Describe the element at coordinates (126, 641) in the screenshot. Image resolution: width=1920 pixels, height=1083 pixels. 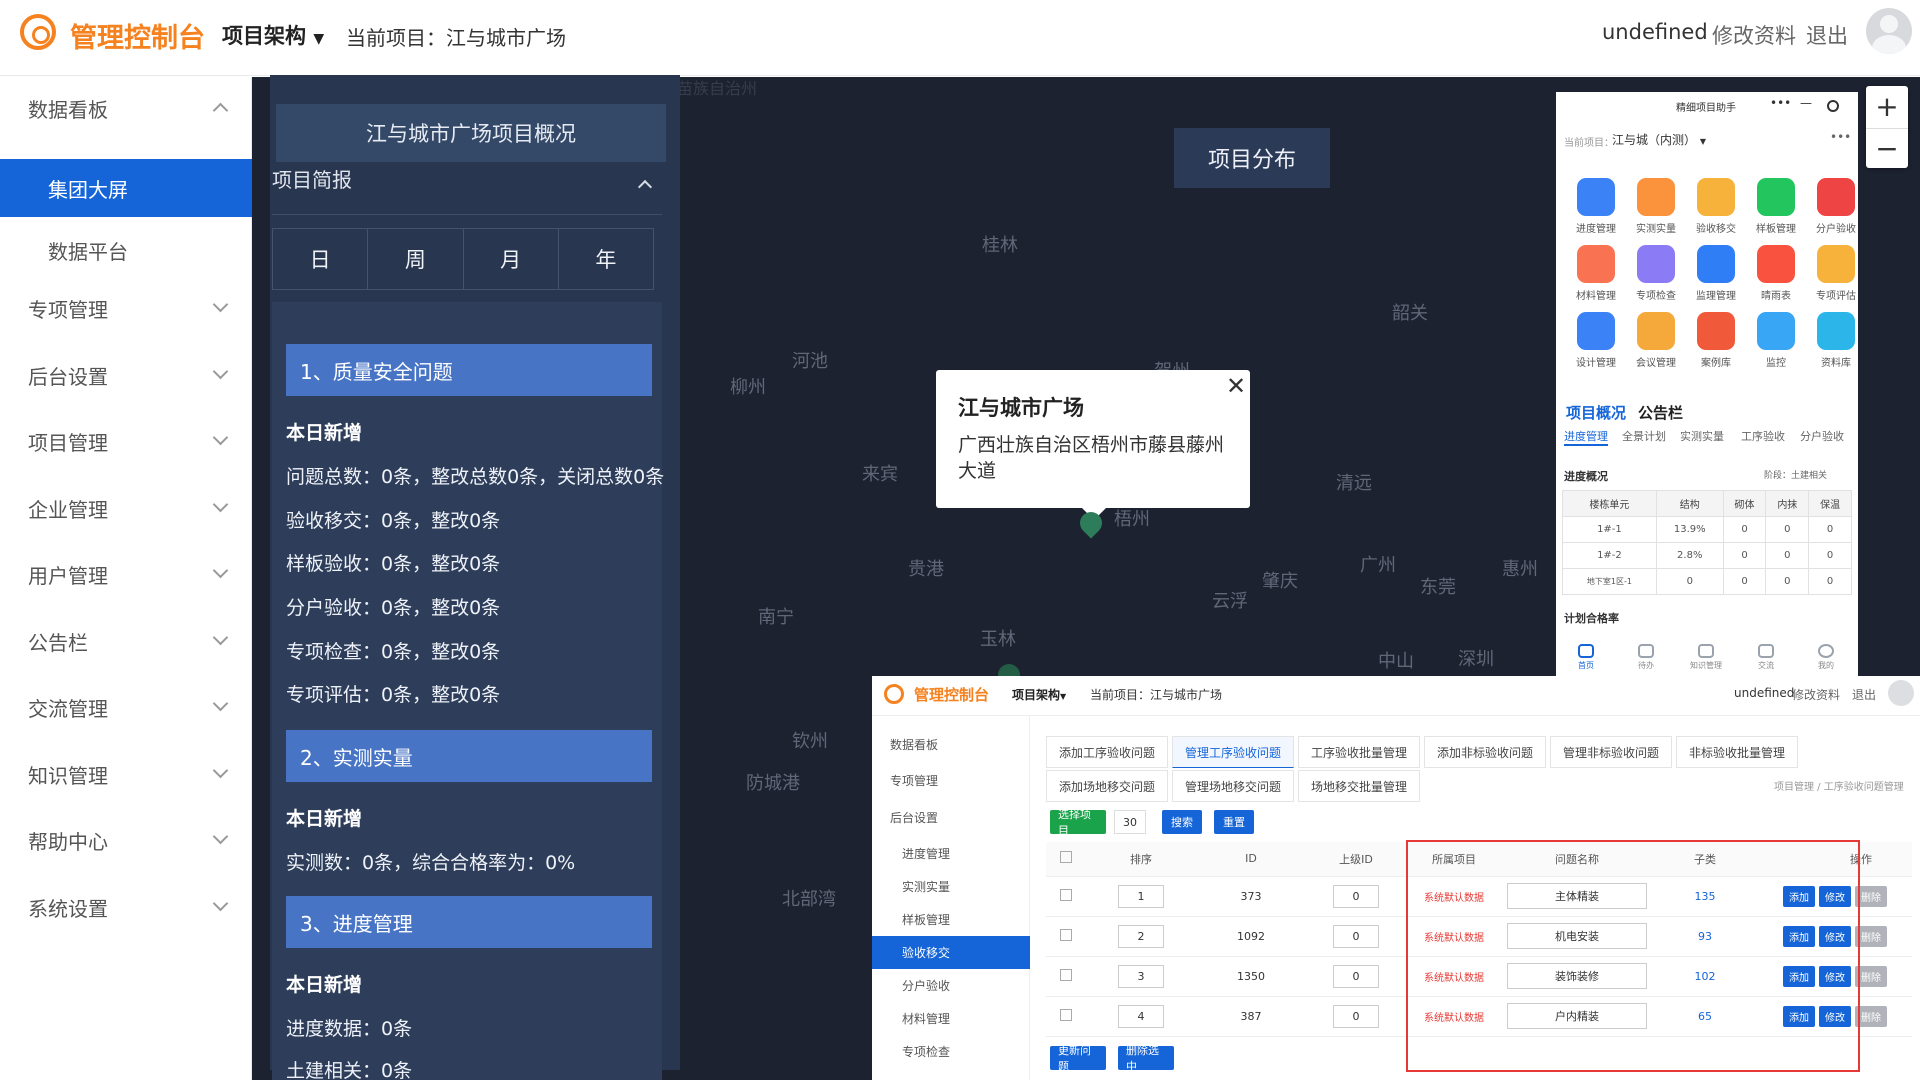
I see `sidebar-item-notice: 公告栏` at that location.